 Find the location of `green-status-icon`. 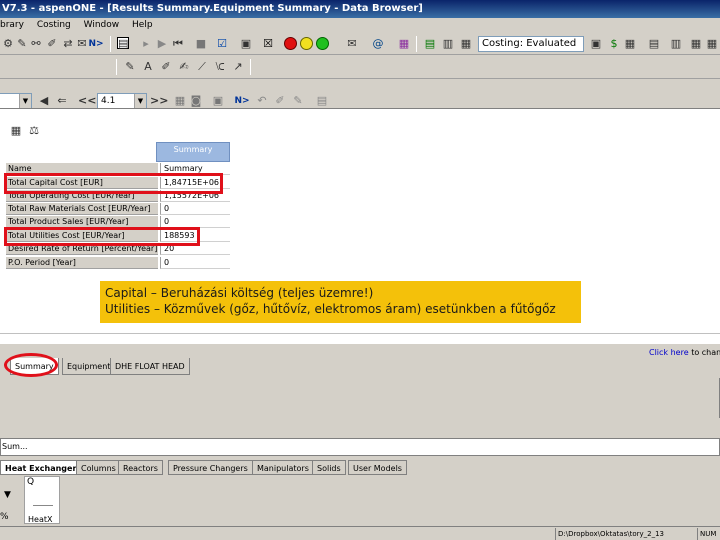

green-status-icon is located at coordinates (322, 43).